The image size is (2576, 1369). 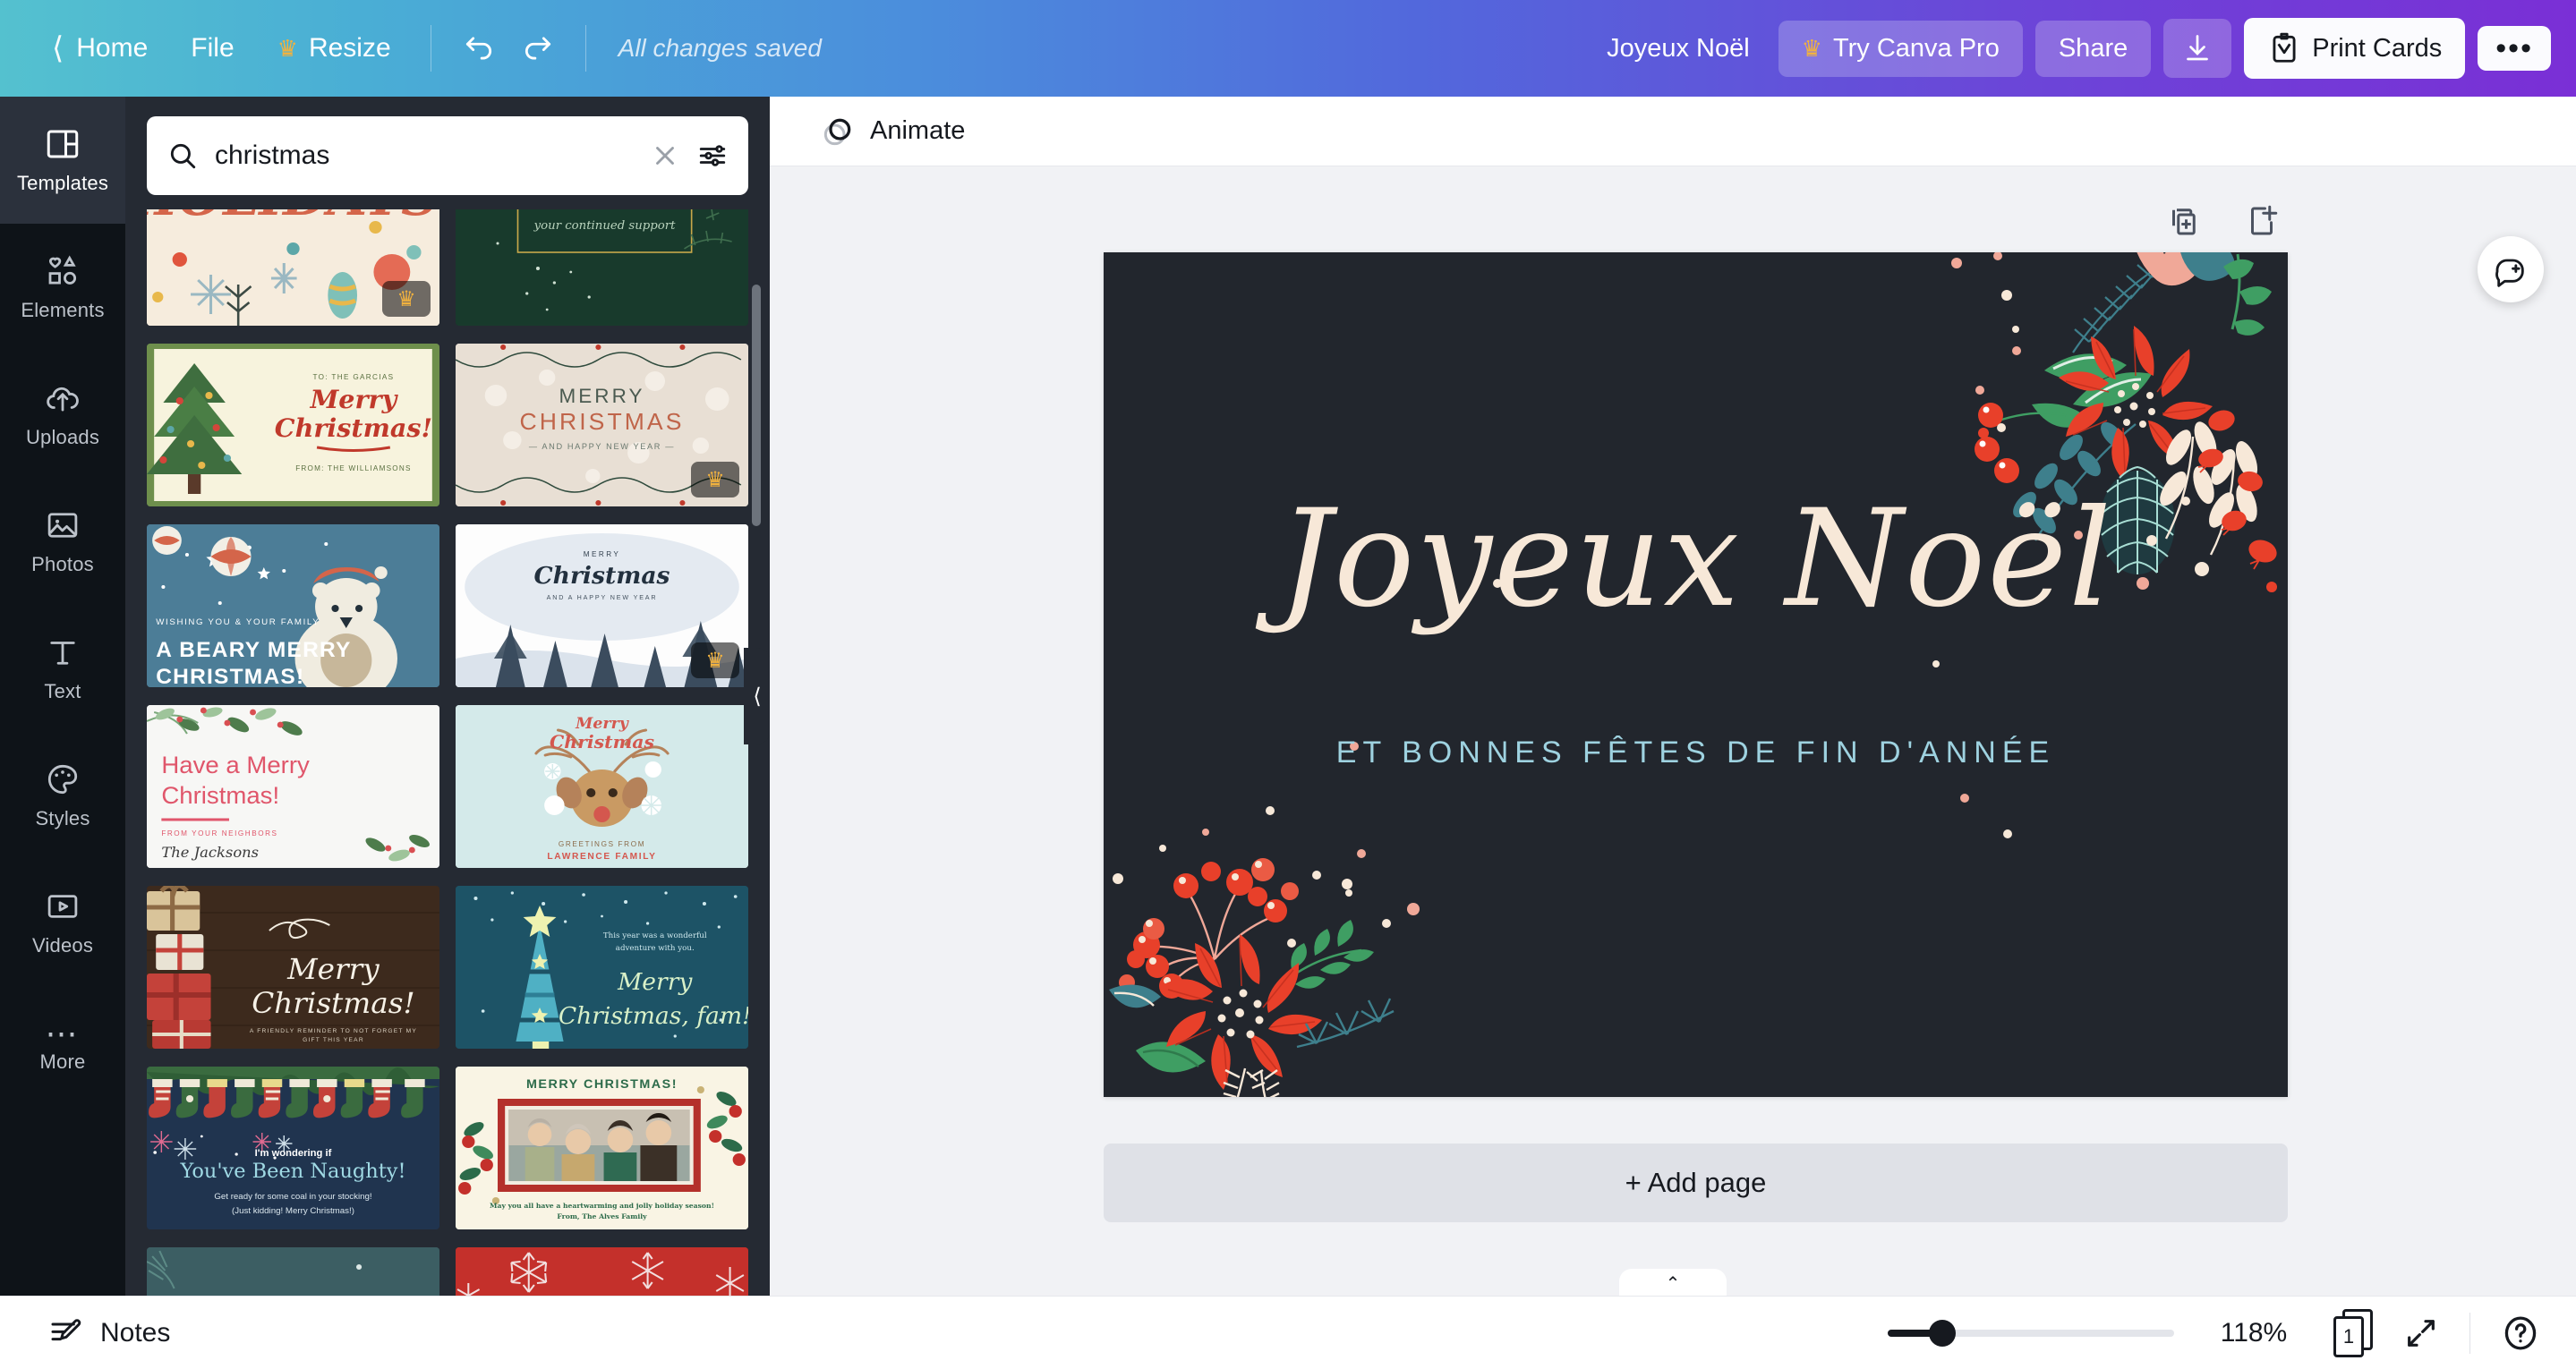 I want to click on add-page-label: + Add page, so click(x=1696, y=1182).